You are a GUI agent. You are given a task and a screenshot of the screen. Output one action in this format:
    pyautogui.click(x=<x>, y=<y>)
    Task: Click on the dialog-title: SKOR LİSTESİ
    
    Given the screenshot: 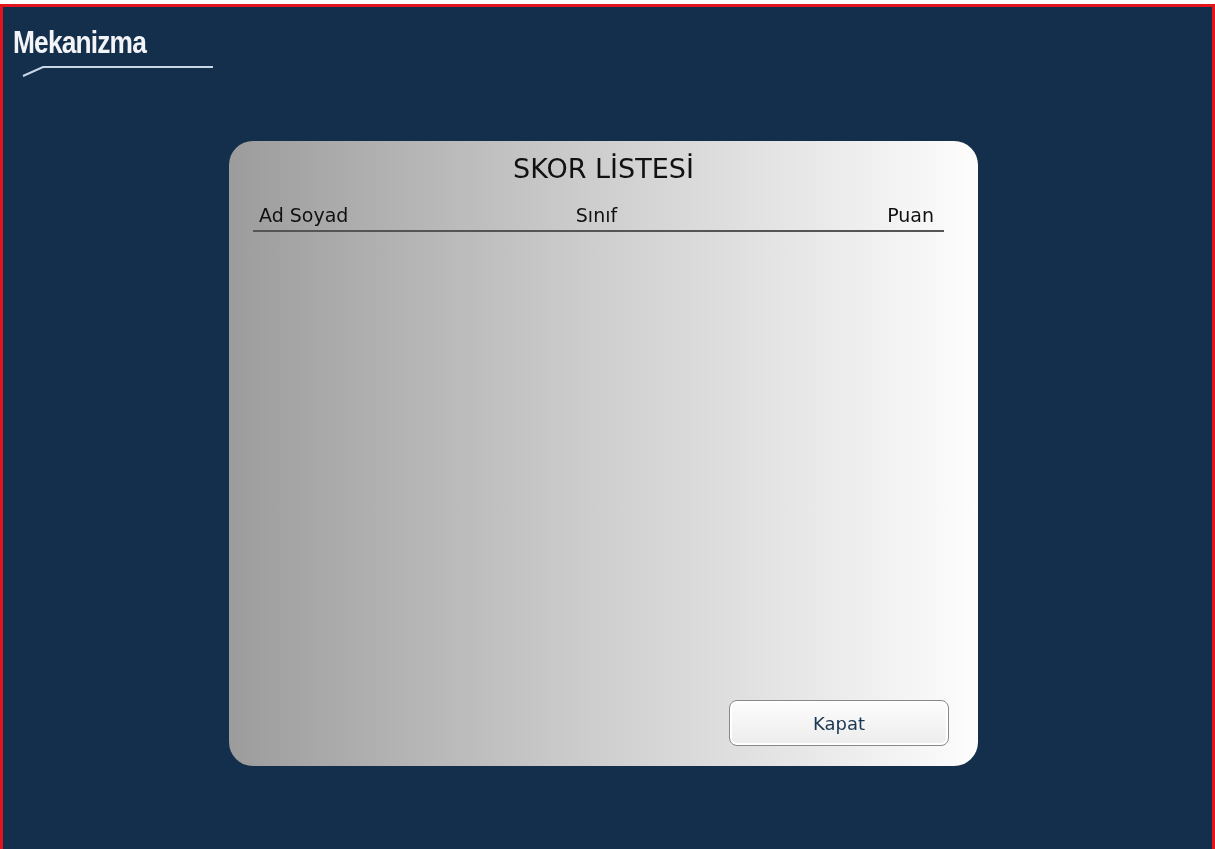 What is the action you would take?
    pyautogui.click(x=603, y=168)
    